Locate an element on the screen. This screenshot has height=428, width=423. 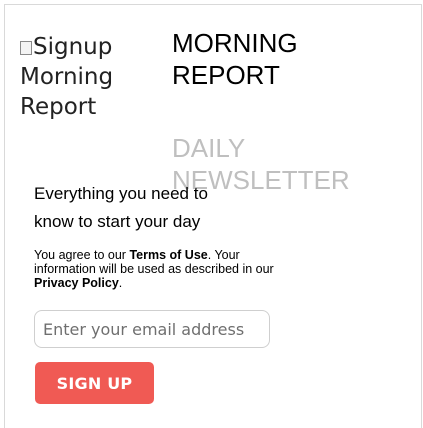
legal-prefix: You agree to our is located at coordinates (82, 255).